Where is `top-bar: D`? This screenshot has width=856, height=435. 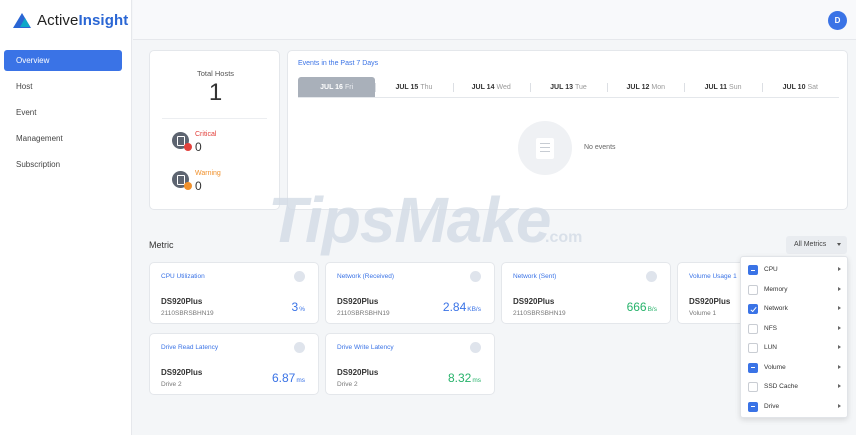 top-bar: D is located at coordinates (494, 20).